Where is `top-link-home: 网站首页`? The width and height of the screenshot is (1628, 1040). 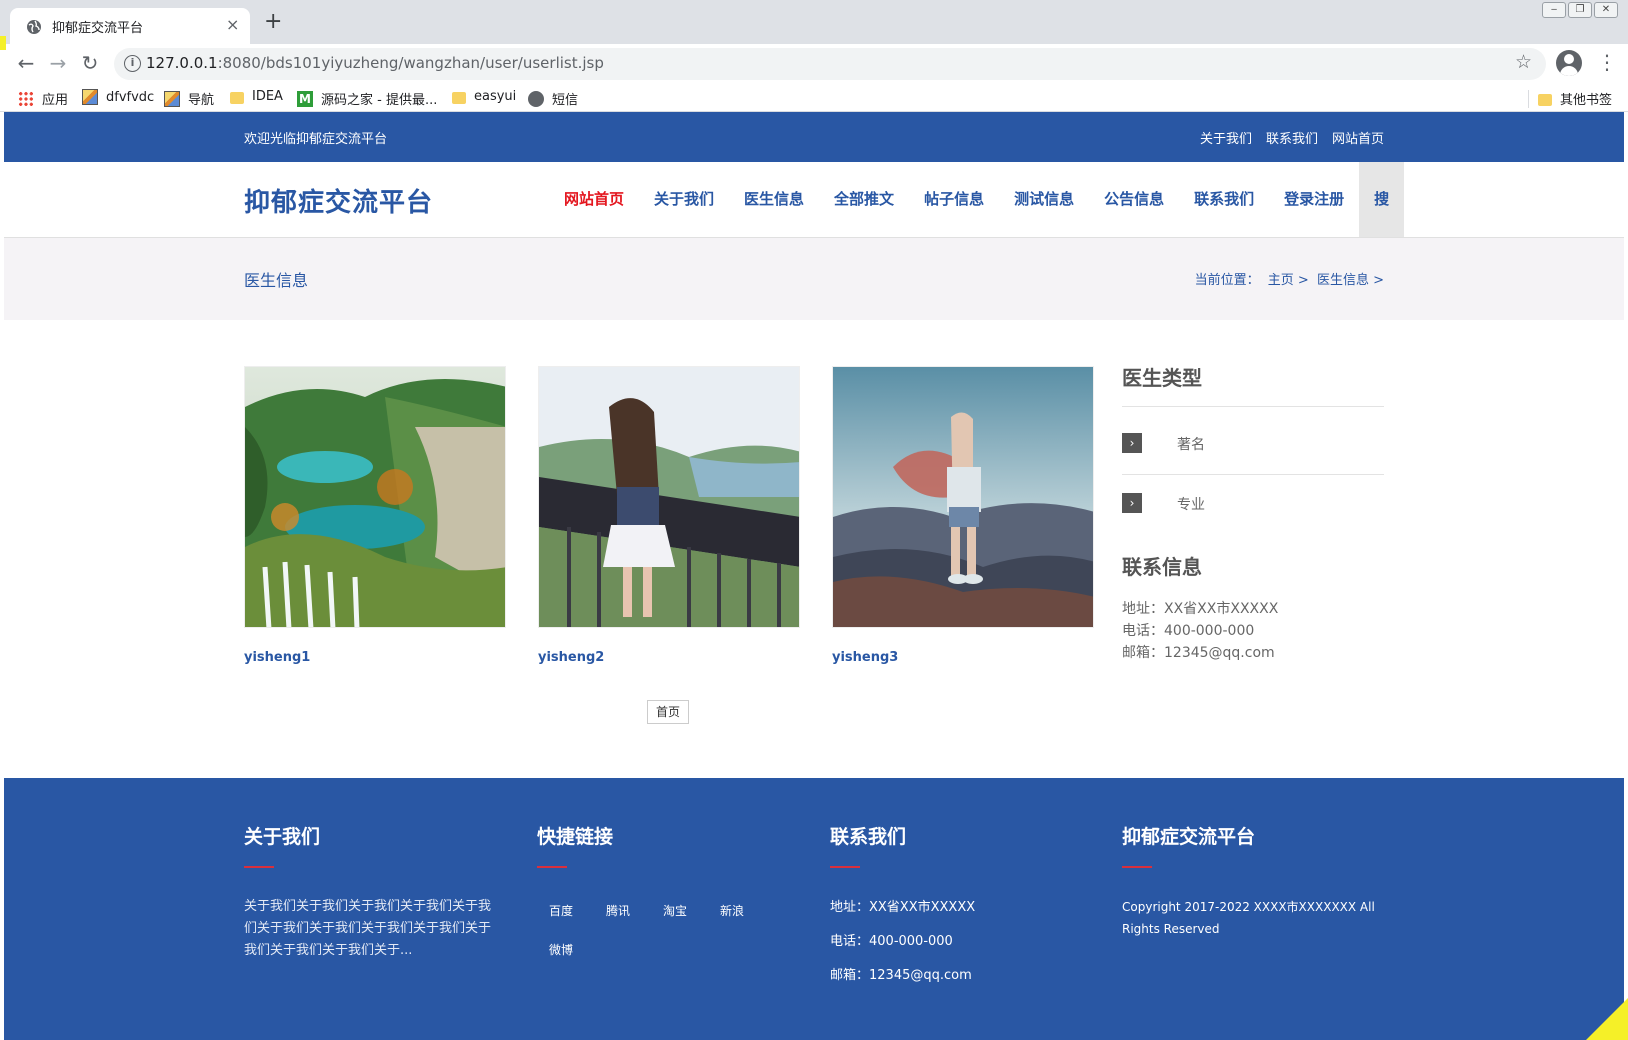 top-link-home: 网站首页 is located at coordinates (1358, 137).